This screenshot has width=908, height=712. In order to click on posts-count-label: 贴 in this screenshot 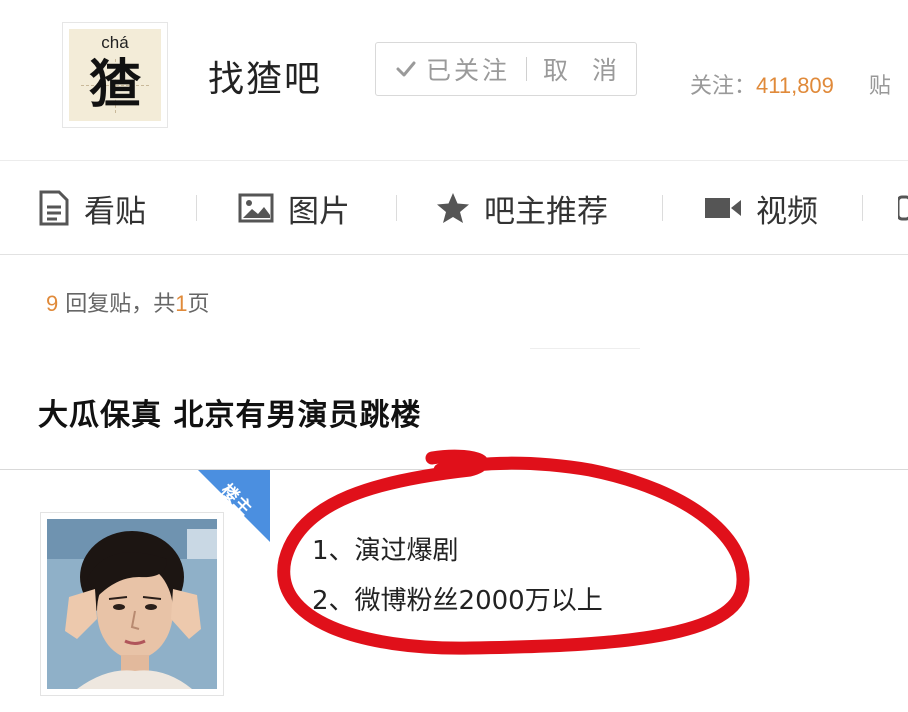, I will do `click(879, 86)`.